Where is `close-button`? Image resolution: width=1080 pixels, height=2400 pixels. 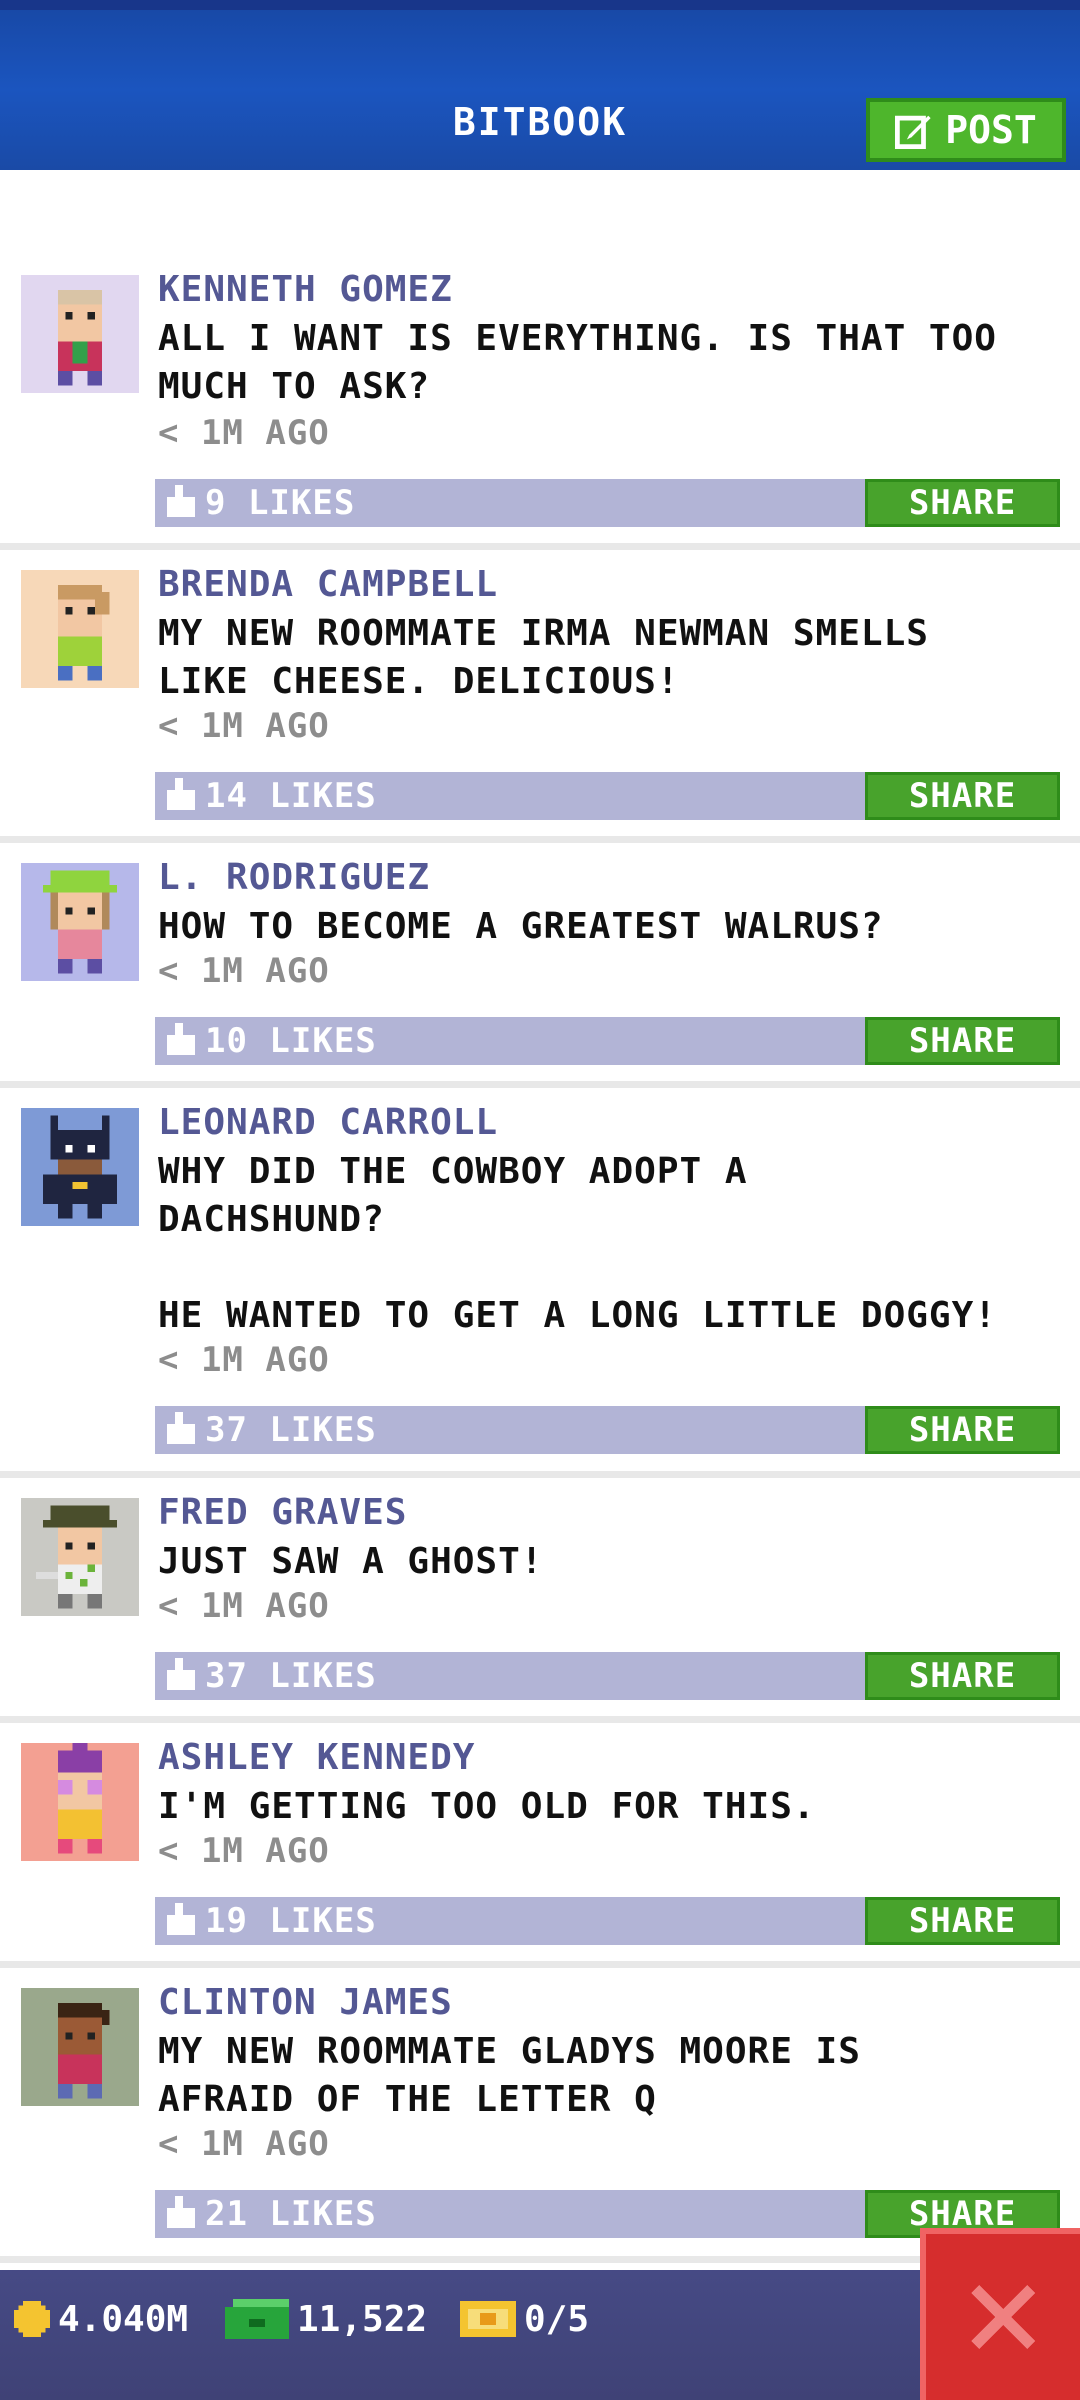 close-button is located at coordinates (1000, 2314).